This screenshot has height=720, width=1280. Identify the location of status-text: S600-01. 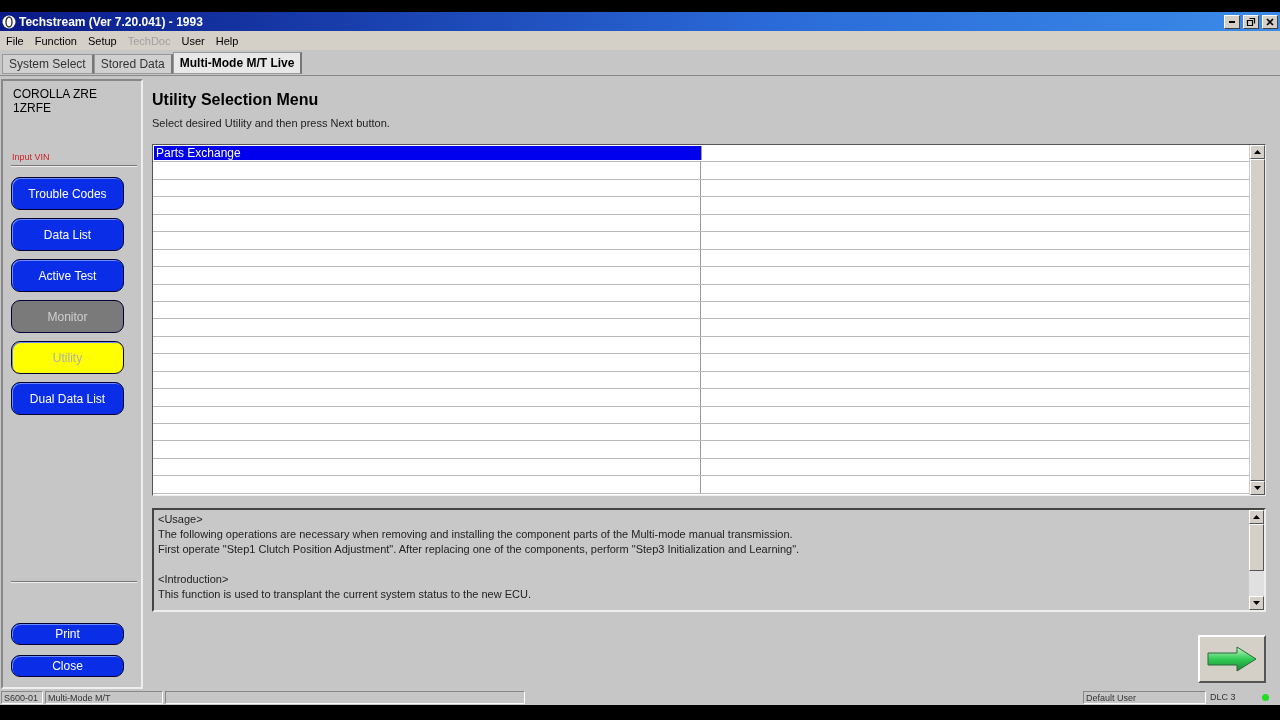
(22, 697).